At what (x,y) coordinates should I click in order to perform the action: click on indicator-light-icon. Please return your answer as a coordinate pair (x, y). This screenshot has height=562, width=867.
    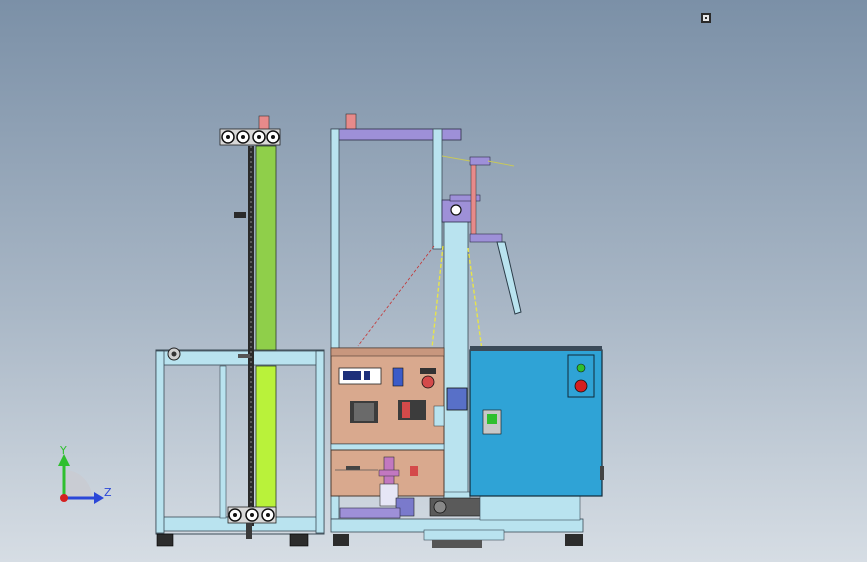
    Looking at the image, I should click on (581, 368).